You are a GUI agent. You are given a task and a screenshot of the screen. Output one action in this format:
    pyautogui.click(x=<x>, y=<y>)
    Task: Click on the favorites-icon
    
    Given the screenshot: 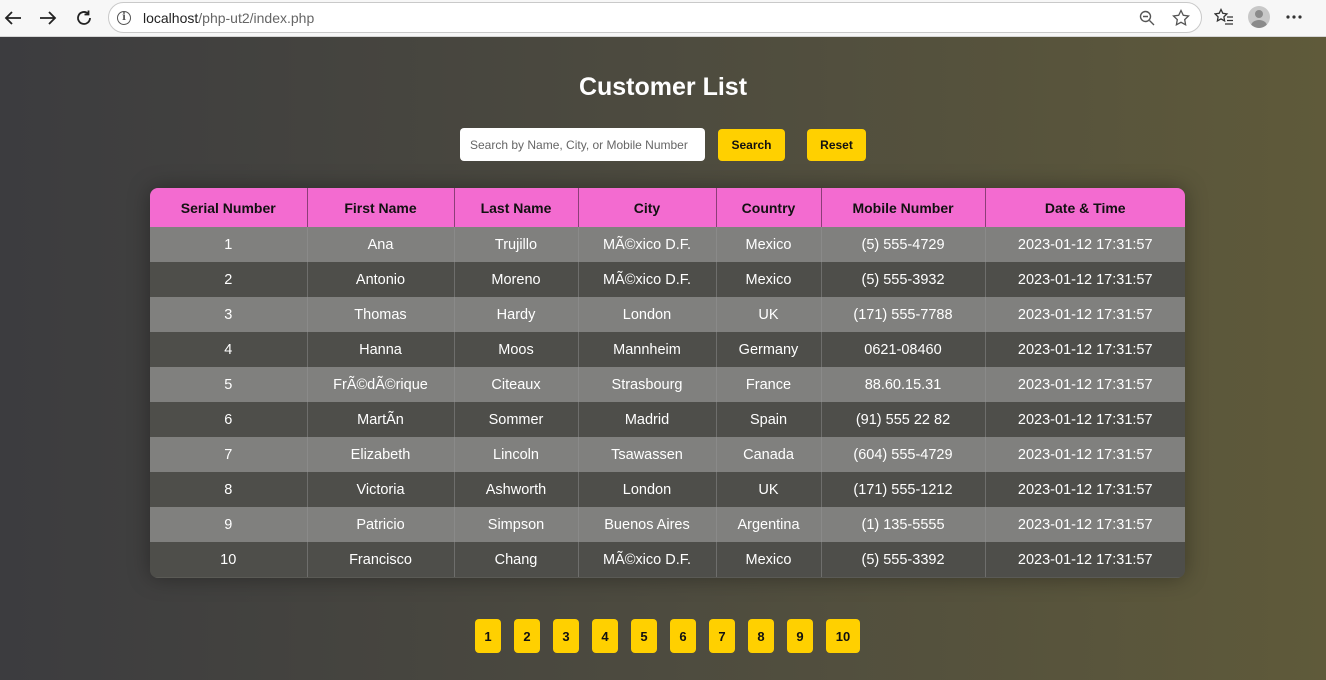 What is the action you would take?
    pyautogui.click(x=1224, y=17)
    